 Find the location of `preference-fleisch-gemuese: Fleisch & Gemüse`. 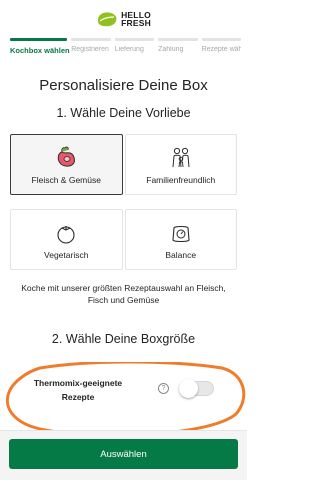

preference-fleisch-gemuese: Fleisch & Gemüse is located at coordinates (66, 164).